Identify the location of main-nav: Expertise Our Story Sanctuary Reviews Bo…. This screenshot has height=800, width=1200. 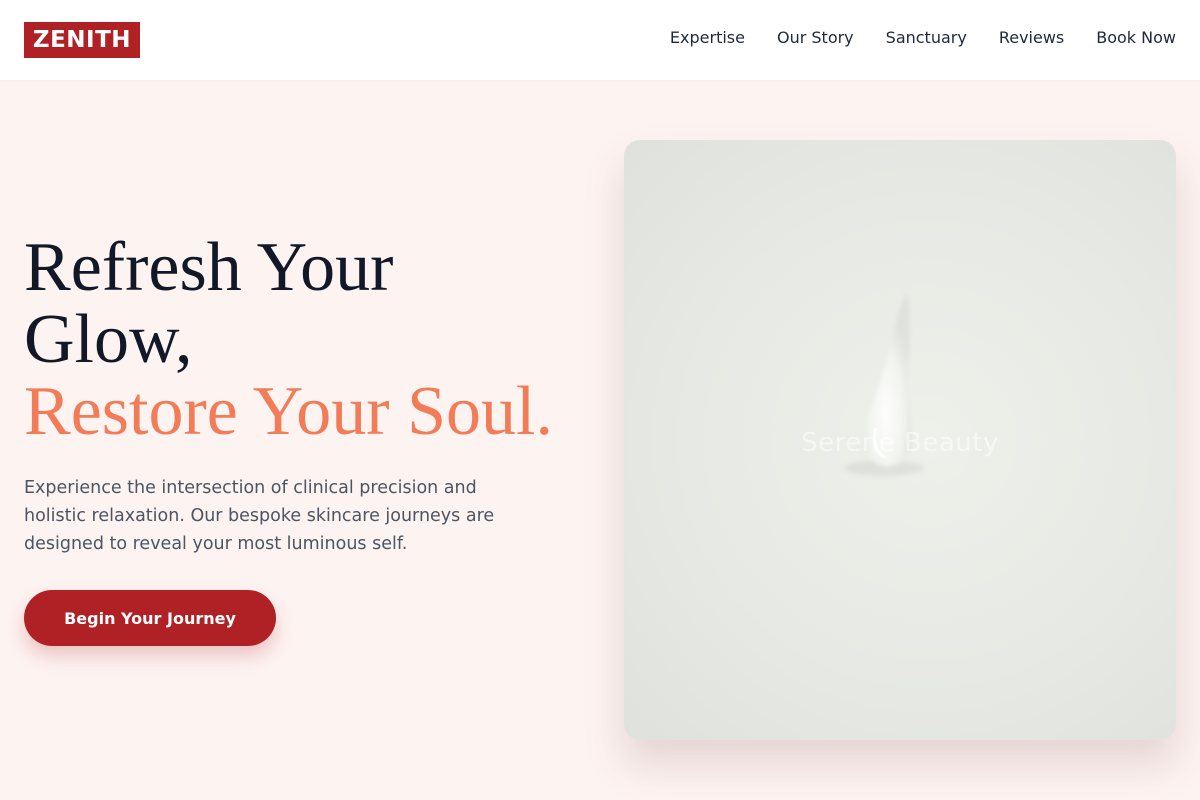
(923, 38).